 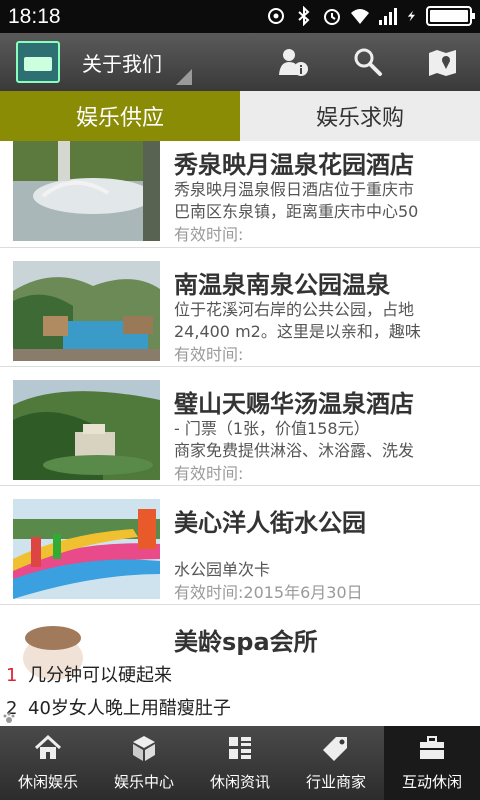 I want to click on hot-item: 1 几分钟可以硬起来, so click(x=89, y=674).